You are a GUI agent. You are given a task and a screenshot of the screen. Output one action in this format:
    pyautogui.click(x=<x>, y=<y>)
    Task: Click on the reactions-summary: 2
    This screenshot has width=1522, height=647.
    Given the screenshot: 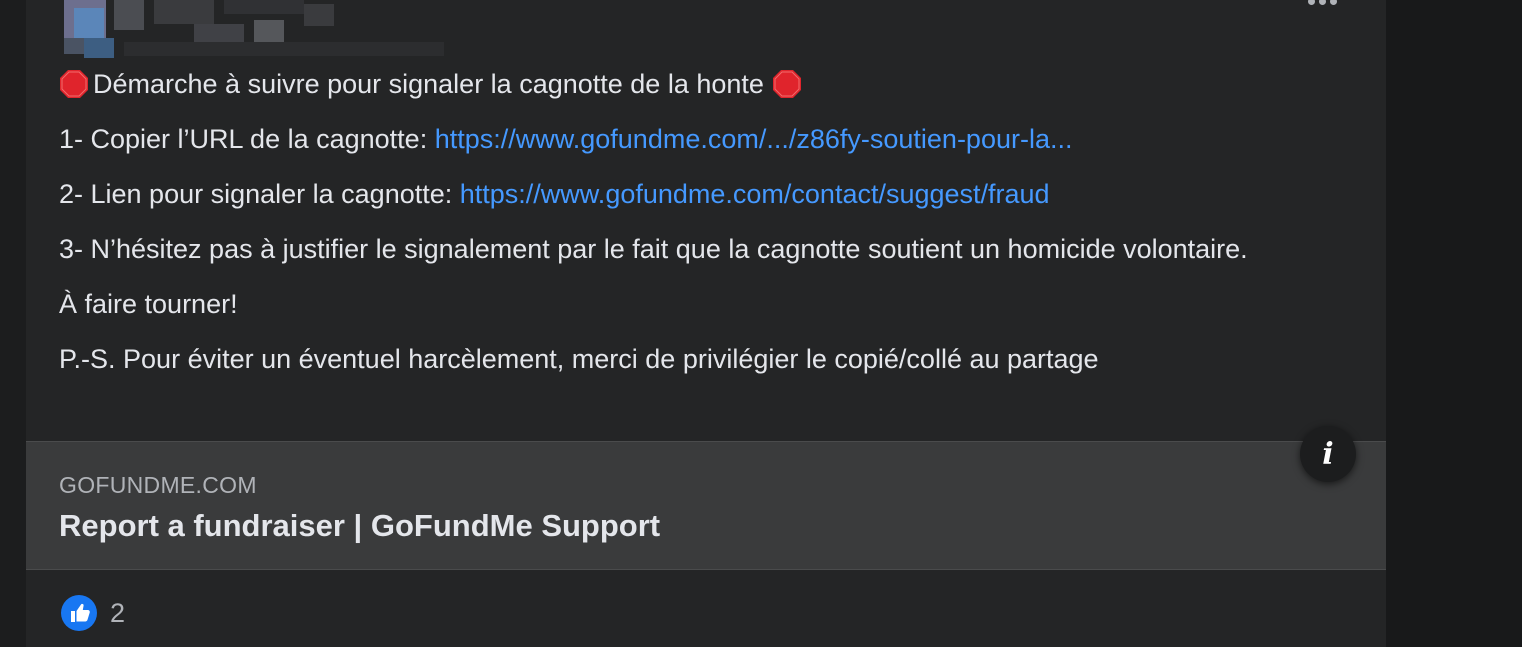 What is the action you would take?
    pyautogui.click(x=92, y=613)
    